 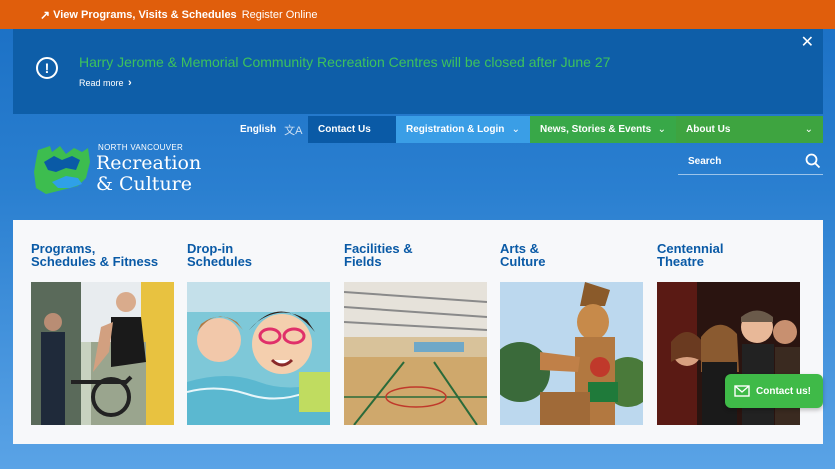 What do you see at coordinates (293, 130) in the screenshot?
I see `translate-icon: 文A` at bounding box center [293, 130].